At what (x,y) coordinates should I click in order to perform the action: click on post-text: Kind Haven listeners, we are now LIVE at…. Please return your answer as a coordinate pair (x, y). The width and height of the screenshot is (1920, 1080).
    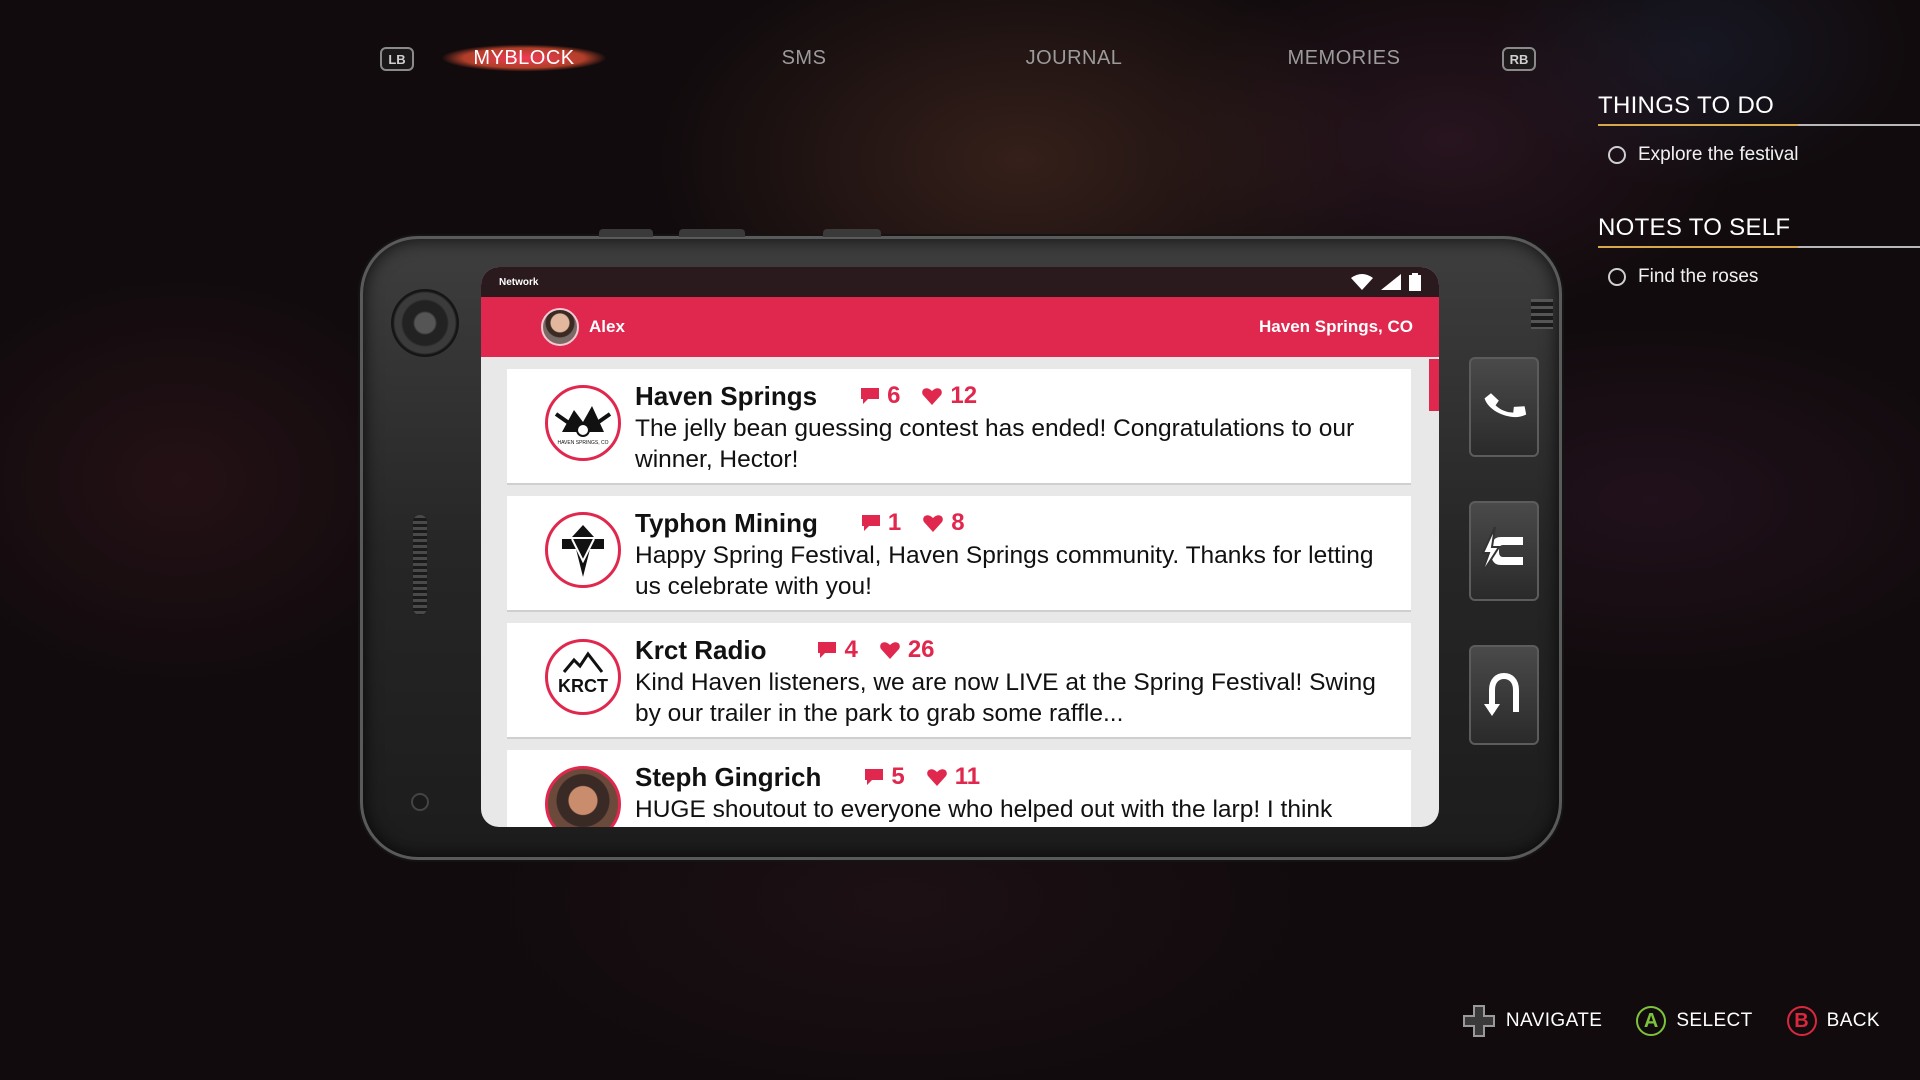
    Looking at the image, I should click on (1005, 698).